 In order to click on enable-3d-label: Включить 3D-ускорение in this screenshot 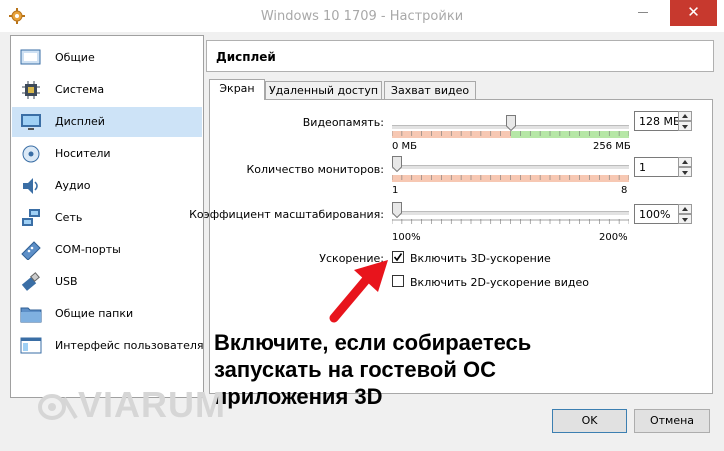, I will do `click(480, 258)`.